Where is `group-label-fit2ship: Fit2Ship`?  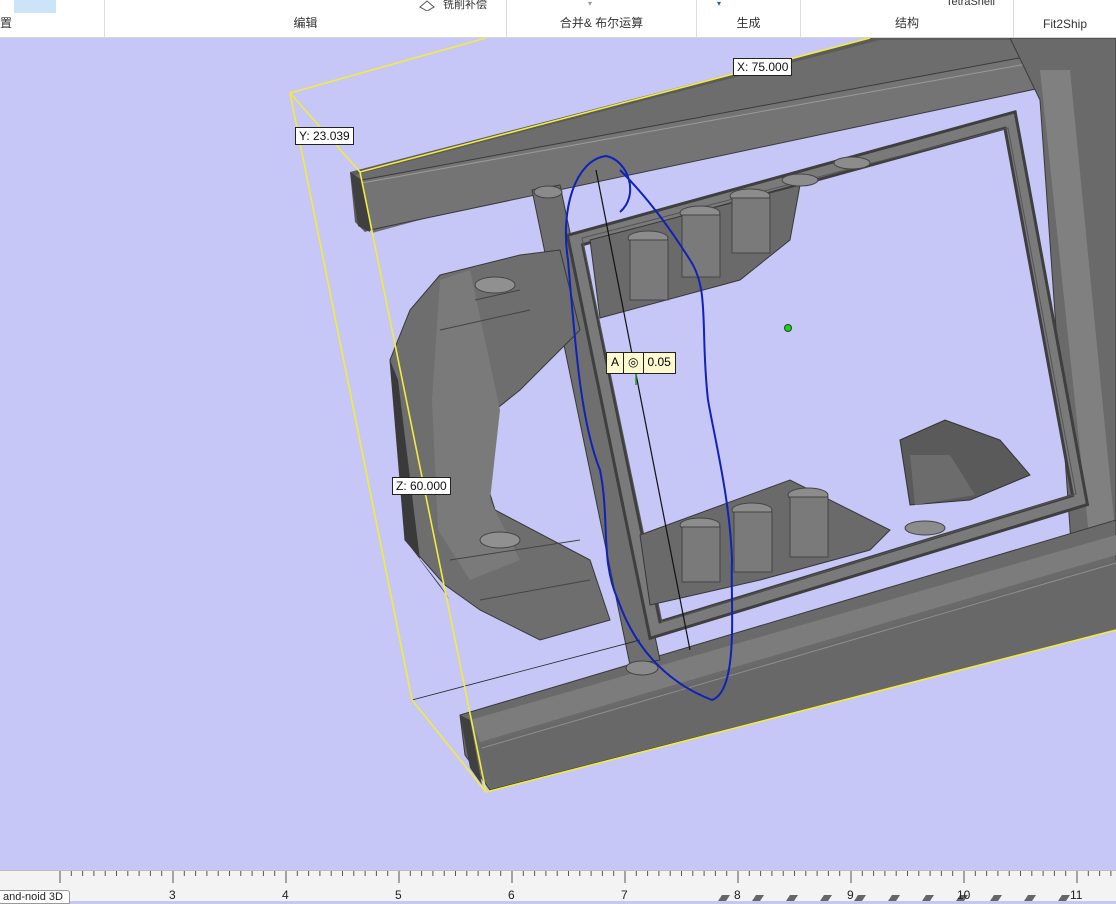
group-label-fit2ship: Fit2Ship is located at coordinates (1065, 24).